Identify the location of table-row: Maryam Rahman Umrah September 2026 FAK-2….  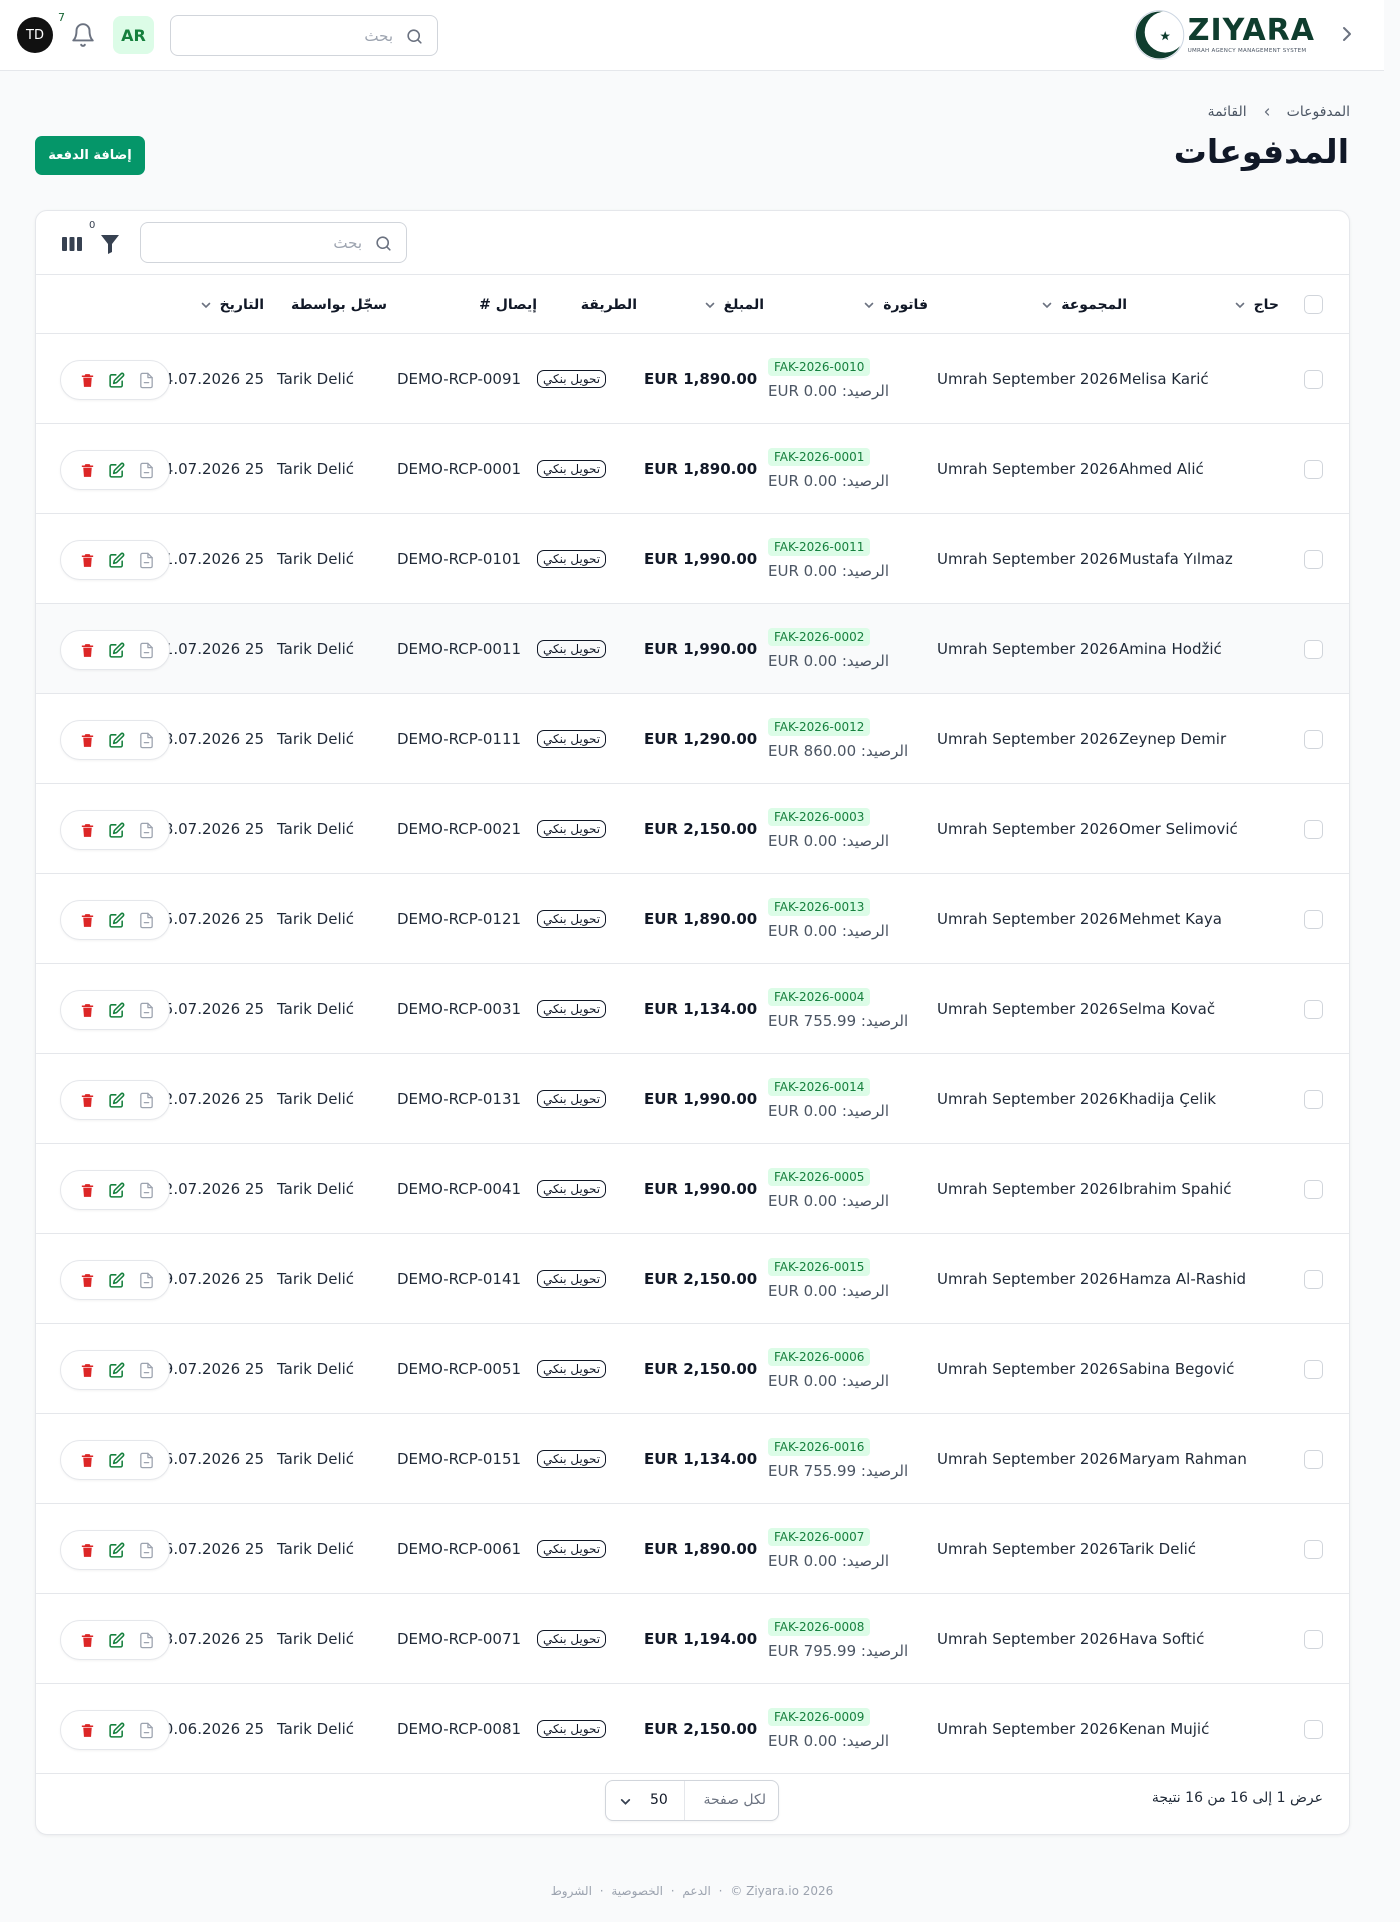
(692, 1459).